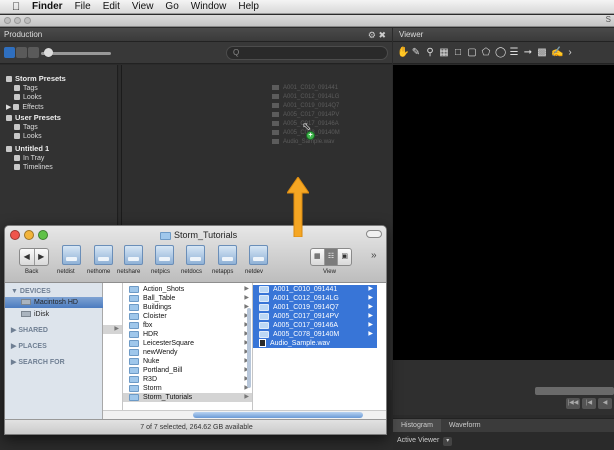 This screenshot has height=450, width=614. What do you see at coordinates (54, 291) in the screenshot?
I see `sidebar-section-devices: ▼ DEVICES` at bounding box center [54, 291].